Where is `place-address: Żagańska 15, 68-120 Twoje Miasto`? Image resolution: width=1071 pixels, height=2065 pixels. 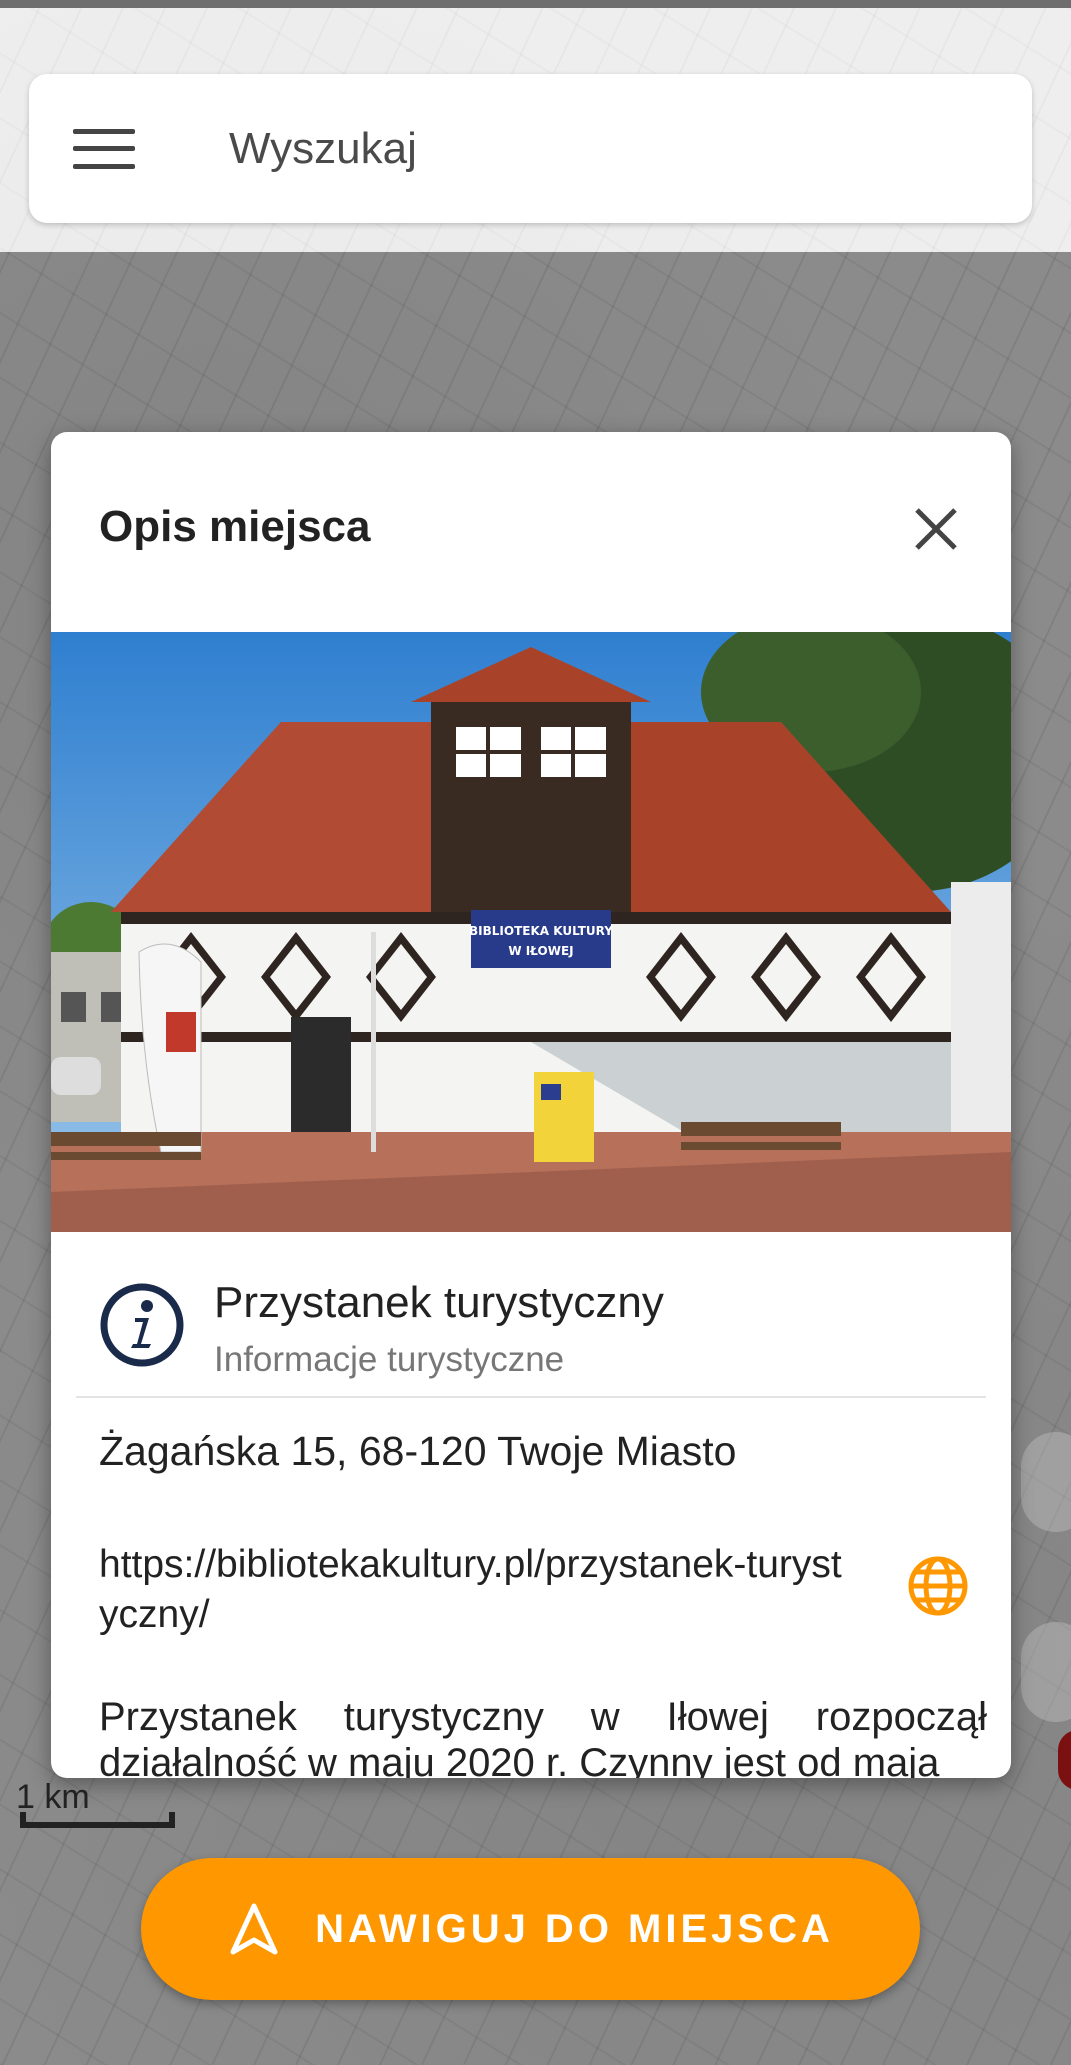 place-address: Żagańska 15, 68-120 Twoje Miasto is located at coordinates (417, 1451).